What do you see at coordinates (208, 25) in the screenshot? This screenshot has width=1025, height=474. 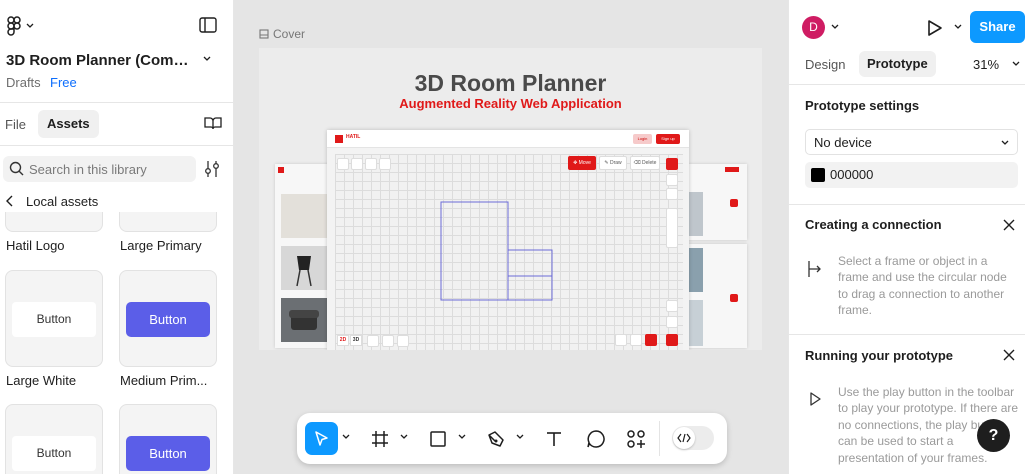 I see `sidebar-toggle-icon` at bounding box center [208, 25].